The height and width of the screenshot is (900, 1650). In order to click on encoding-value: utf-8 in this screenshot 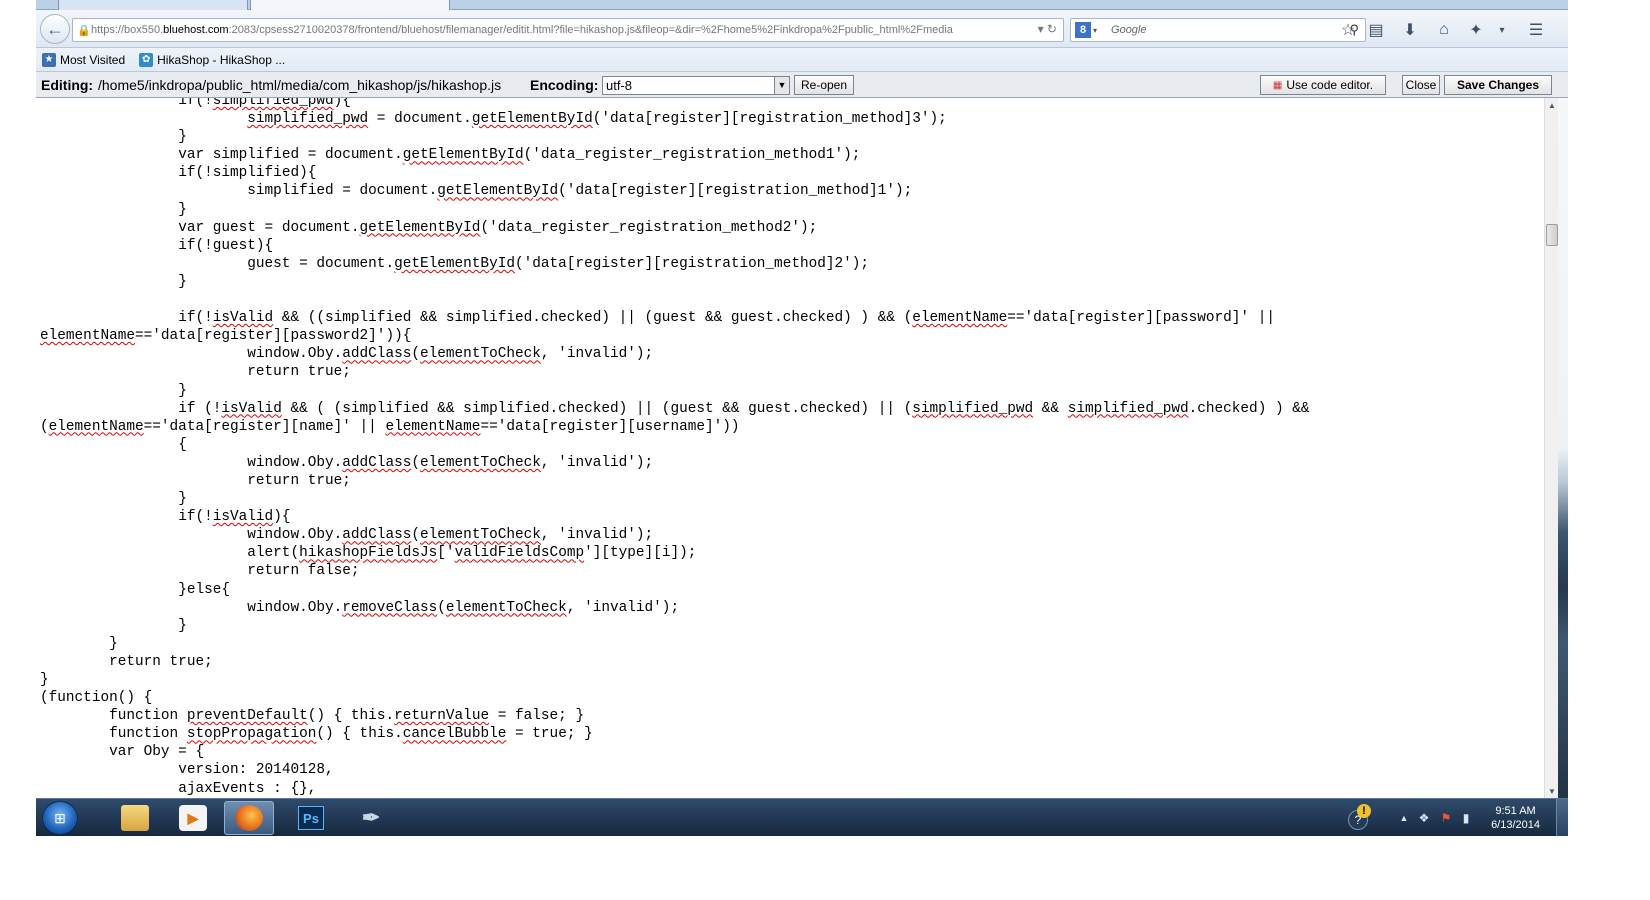, I will do `click(619, 85)`.